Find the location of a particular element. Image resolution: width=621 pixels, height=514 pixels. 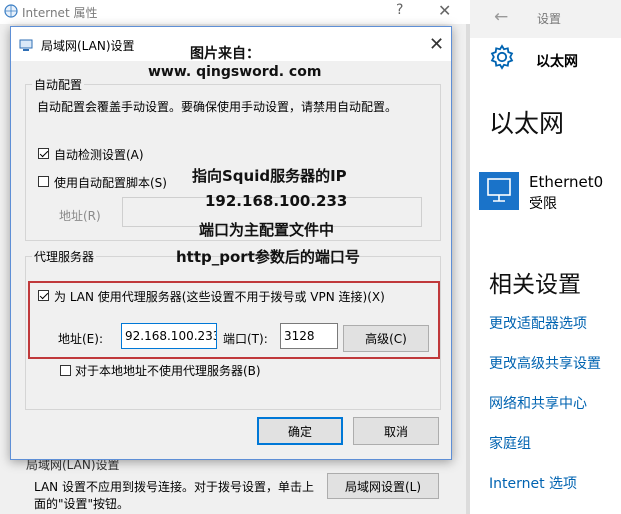

settings-title: 设置 is located at coordinates (549, 19).